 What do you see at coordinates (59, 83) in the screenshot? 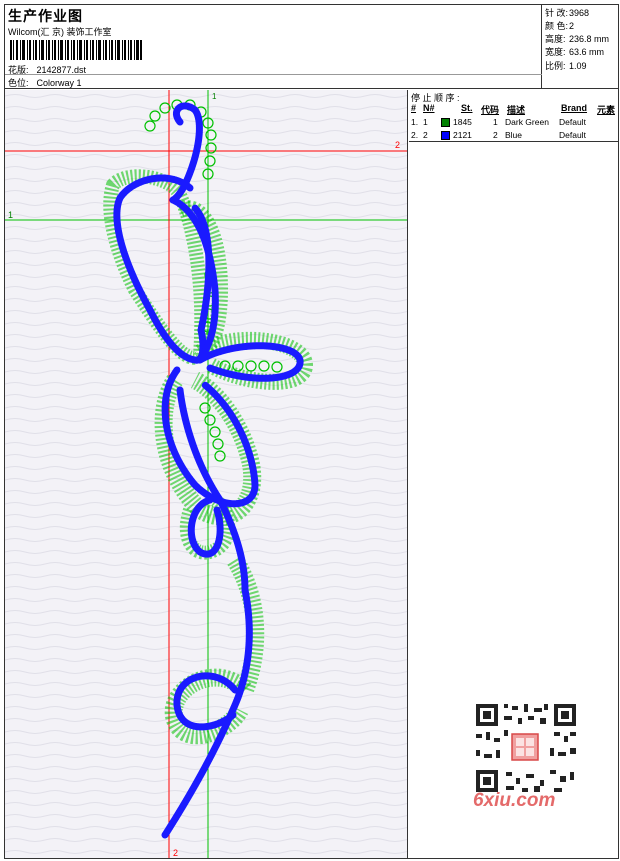
I see `colorway-value: Colorway 1` at bounding box center [59, 83].